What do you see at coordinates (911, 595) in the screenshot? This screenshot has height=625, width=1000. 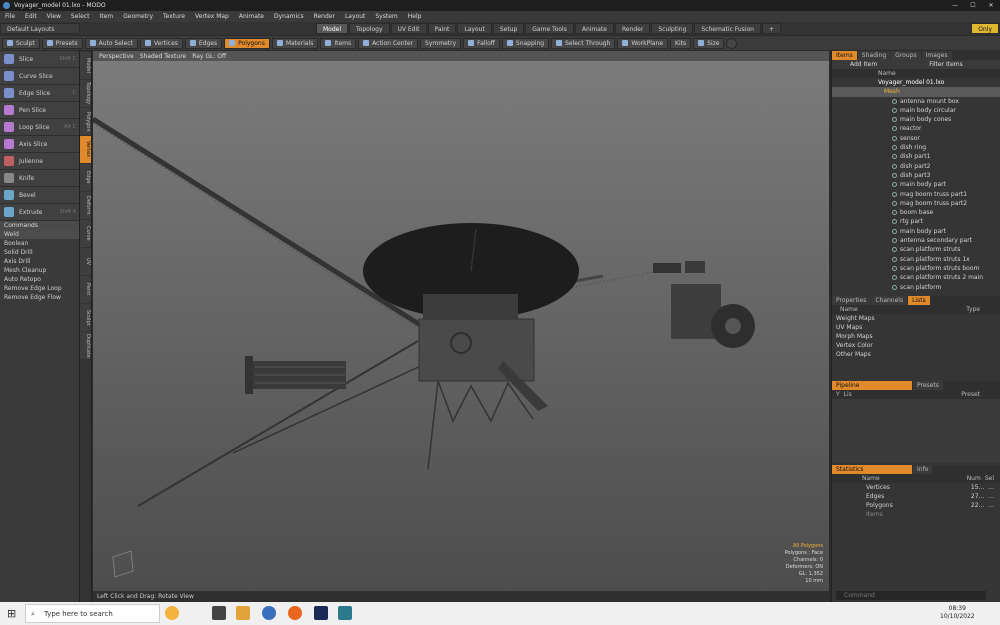 I see `command-input: Command` at bounding box center [911, 595].